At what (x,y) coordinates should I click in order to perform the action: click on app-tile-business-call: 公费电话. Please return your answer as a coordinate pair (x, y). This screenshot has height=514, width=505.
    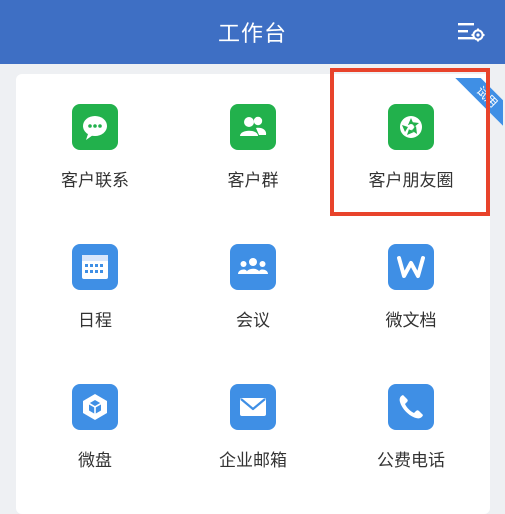
    Looking at the image, I should click on (411, 424).